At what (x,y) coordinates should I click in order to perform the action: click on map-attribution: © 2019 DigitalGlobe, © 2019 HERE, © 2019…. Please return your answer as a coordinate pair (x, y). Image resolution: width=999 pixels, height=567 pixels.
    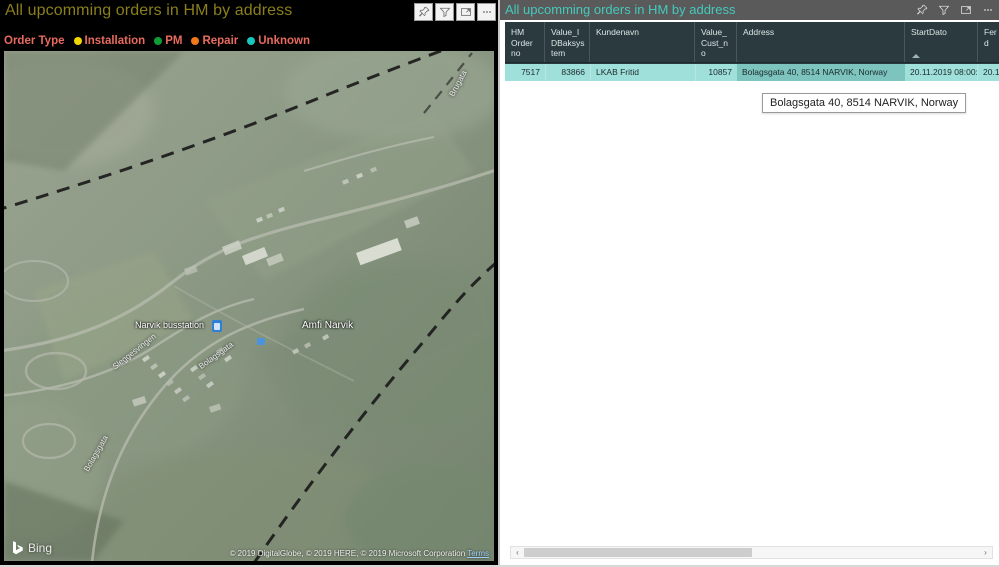
    Looking at the image, I should click on (359, 553).